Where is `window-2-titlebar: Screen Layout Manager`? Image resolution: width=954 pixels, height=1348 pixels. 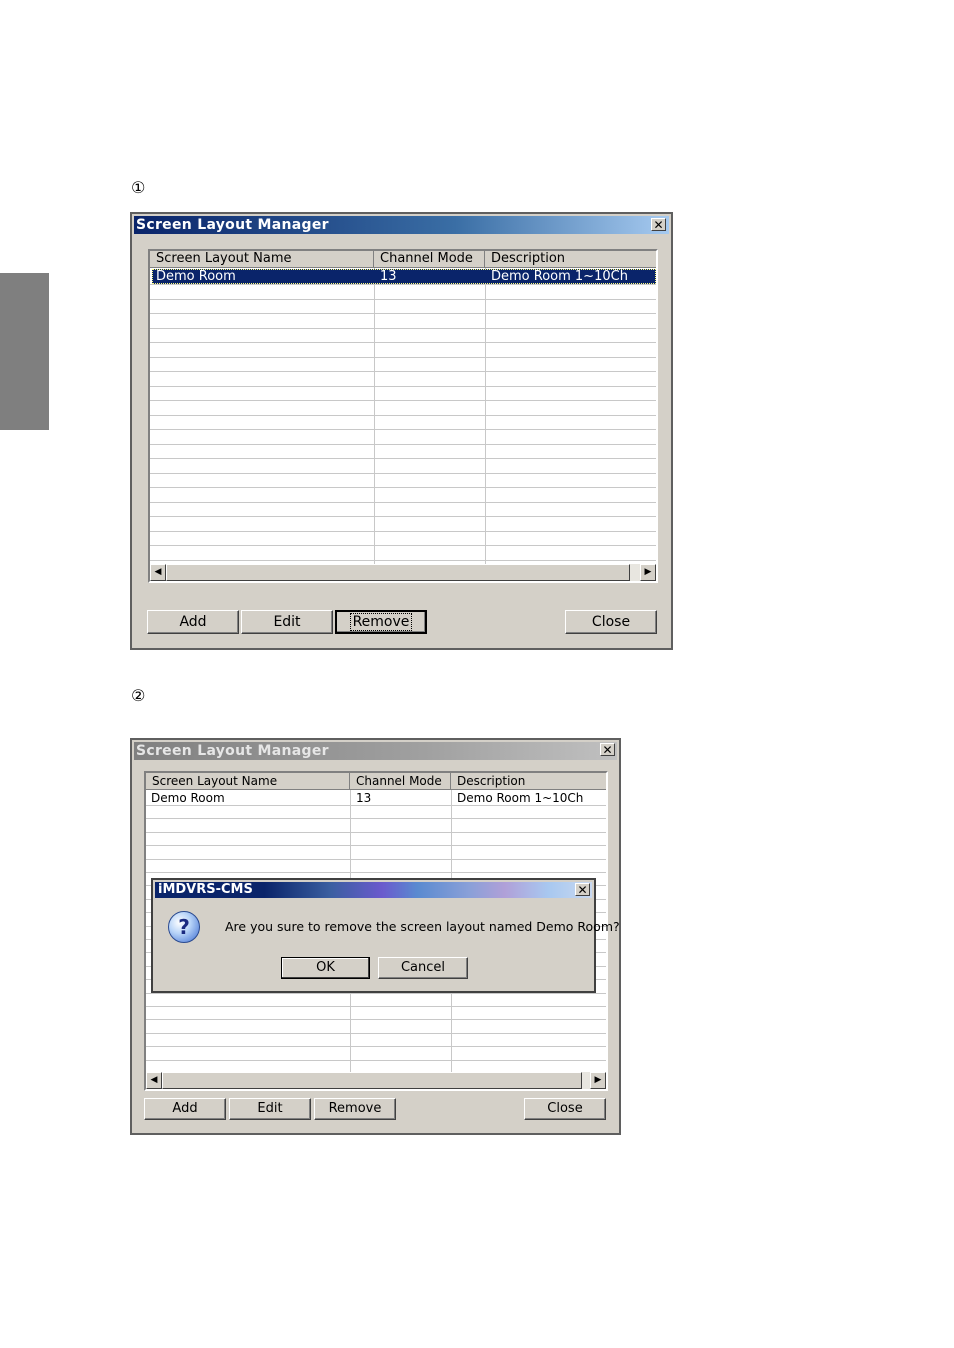 window-2-titlebar: Screen Layout Manager is located at coordinates (375, 751).